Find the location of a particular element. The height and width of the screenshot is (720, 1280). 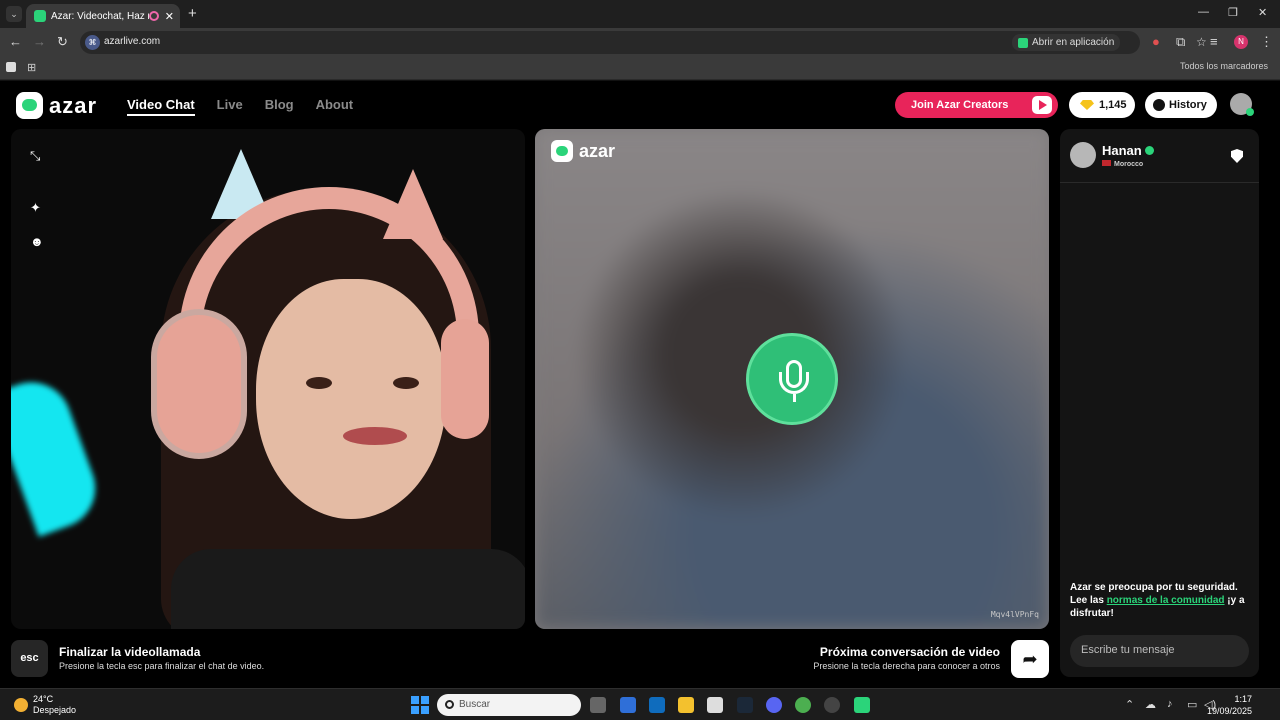

browser-tab-strip: ⌄ Azar: Videochat, Haz nueva ✕ + — ❐ ✕ is located at coordinates (640, 14).